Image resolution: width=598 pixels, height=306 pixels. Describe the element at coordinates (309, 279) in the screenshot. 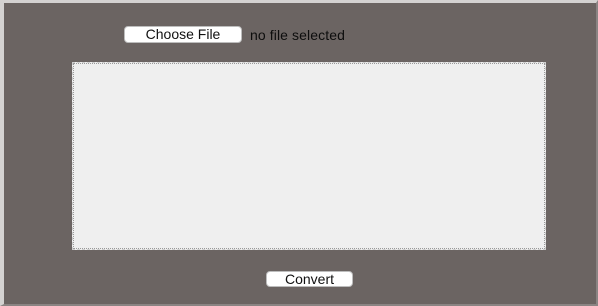

I see `convert-button: Convert` at that location.